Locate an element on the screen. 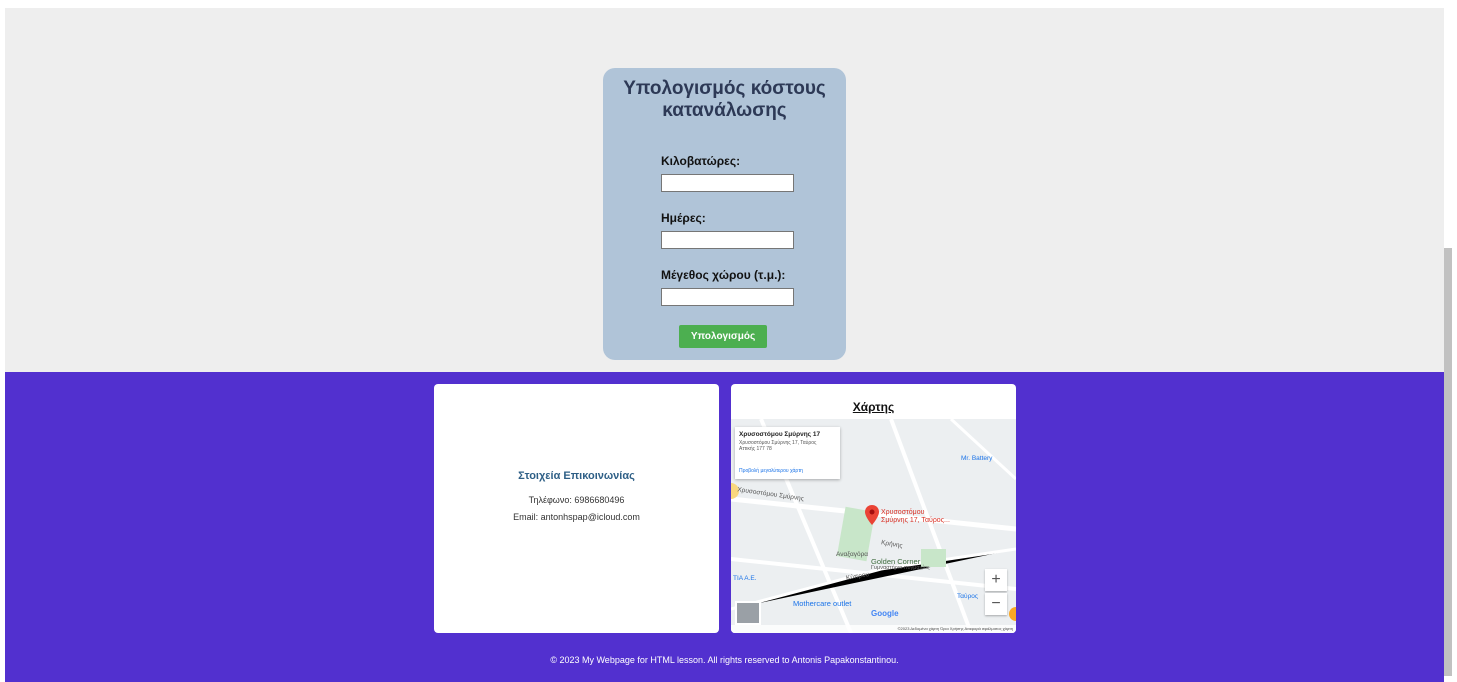 Image resolution: width=1457 pixels, height=682 pixels. map-title: Χάρτης is located at coordinates (873, 407).